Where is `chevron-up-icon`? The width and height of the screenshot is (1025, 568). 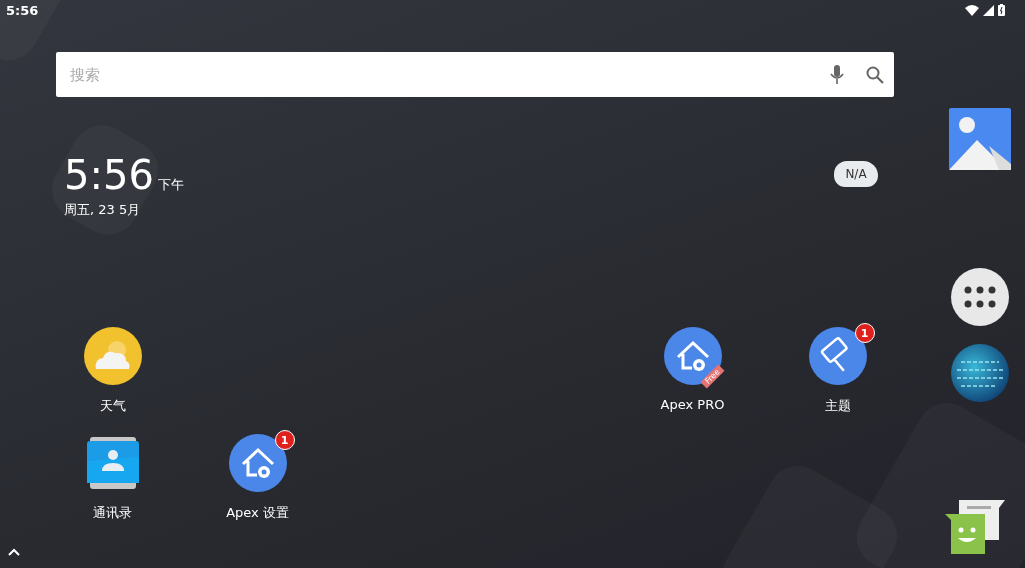
chevron-up-icon is located at coordinates (14, 552).